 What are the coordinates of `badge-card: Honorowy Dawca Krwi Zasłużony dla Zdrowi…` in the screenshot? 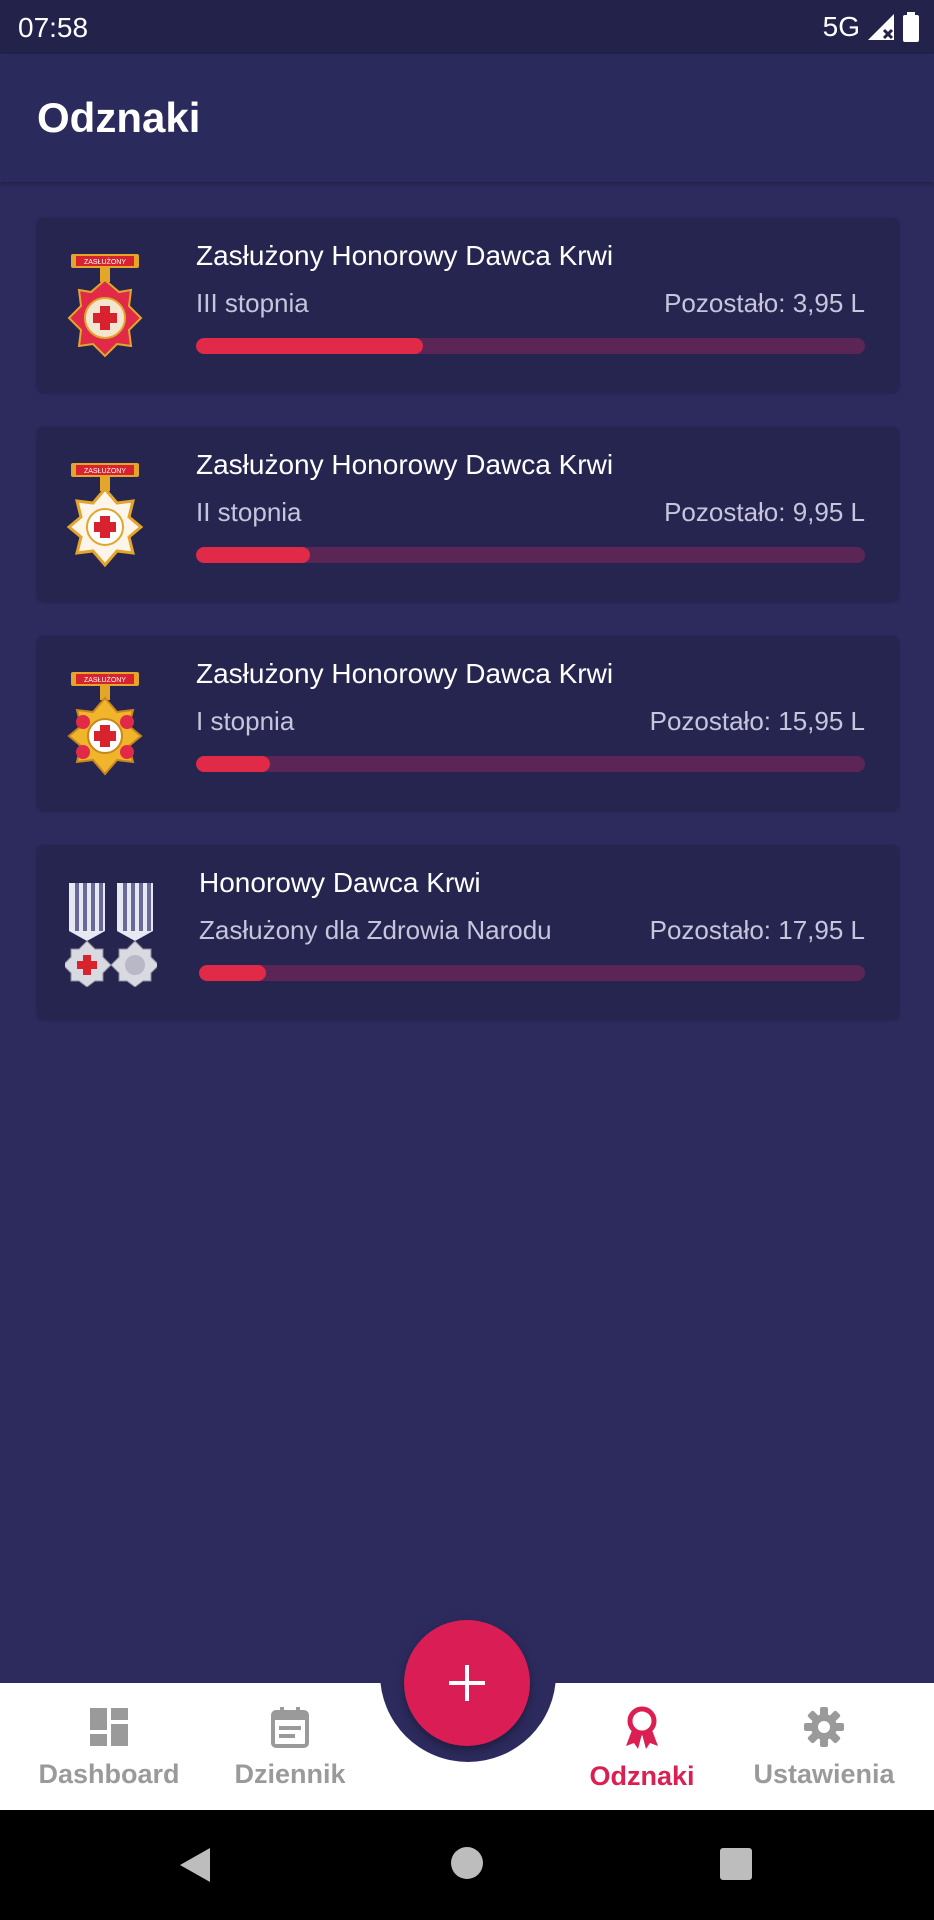 It's located at (468, 932).